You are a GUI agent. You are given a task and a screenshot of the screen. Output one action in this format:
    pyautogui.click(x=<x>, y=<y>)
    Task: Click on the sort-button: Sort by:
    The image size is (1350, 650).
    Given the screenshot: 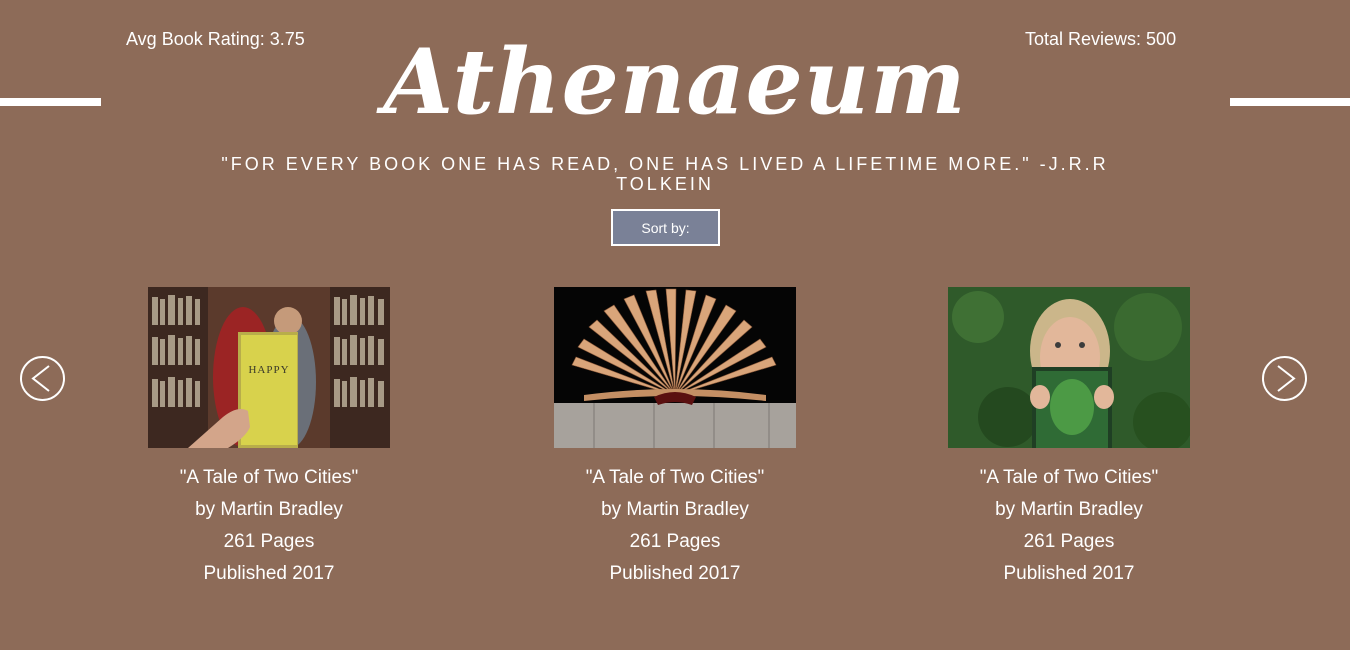 What is the action you would take?
    pyautogui.click(x=665, y=227)
    